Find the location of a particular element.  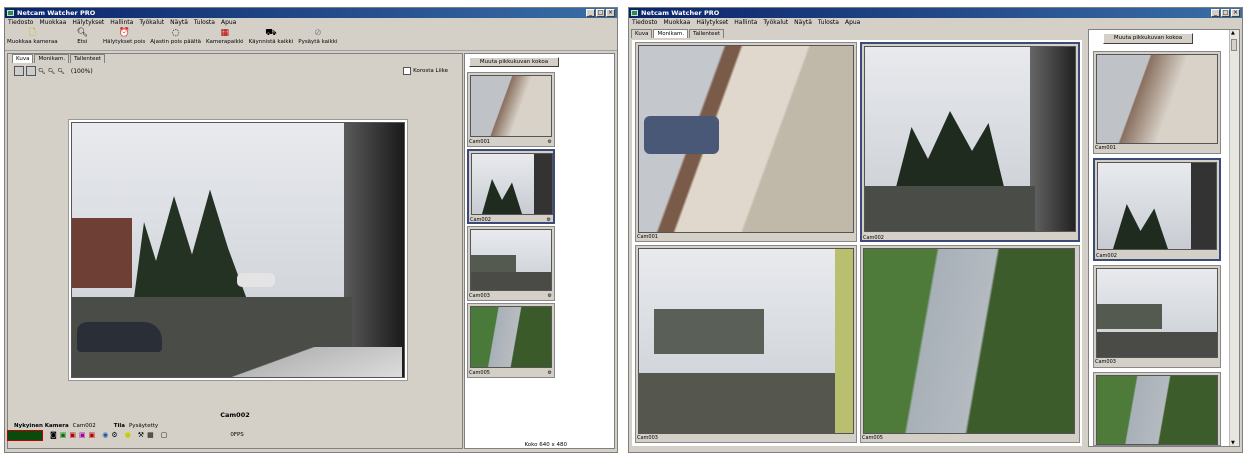

level-meter is located at coordinates (25, 435).